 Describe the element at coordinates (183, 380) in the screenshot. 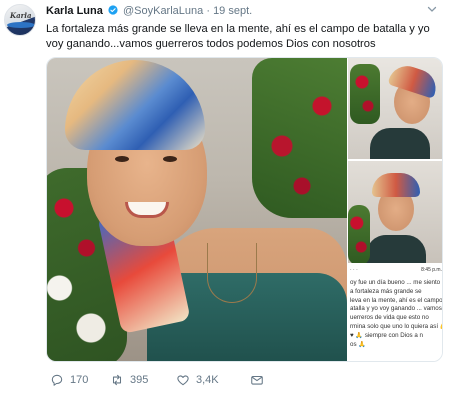

I see `heart-icon` at that location.